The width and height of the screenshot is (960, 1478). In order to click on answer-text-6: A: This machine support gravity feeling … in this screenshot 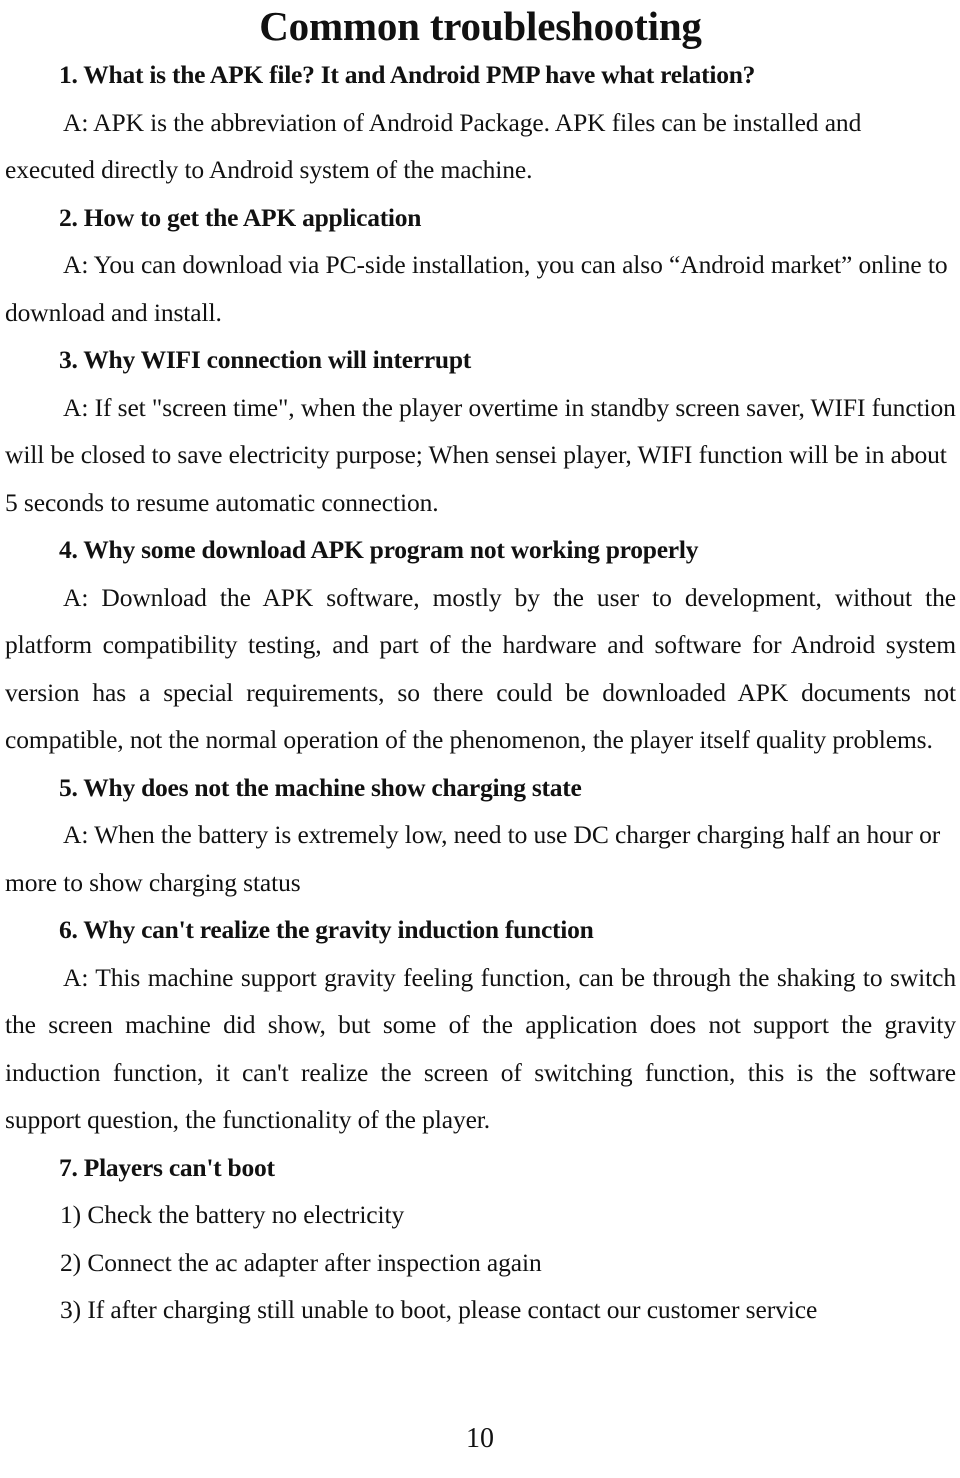, I will do `click(480, 1048)`.